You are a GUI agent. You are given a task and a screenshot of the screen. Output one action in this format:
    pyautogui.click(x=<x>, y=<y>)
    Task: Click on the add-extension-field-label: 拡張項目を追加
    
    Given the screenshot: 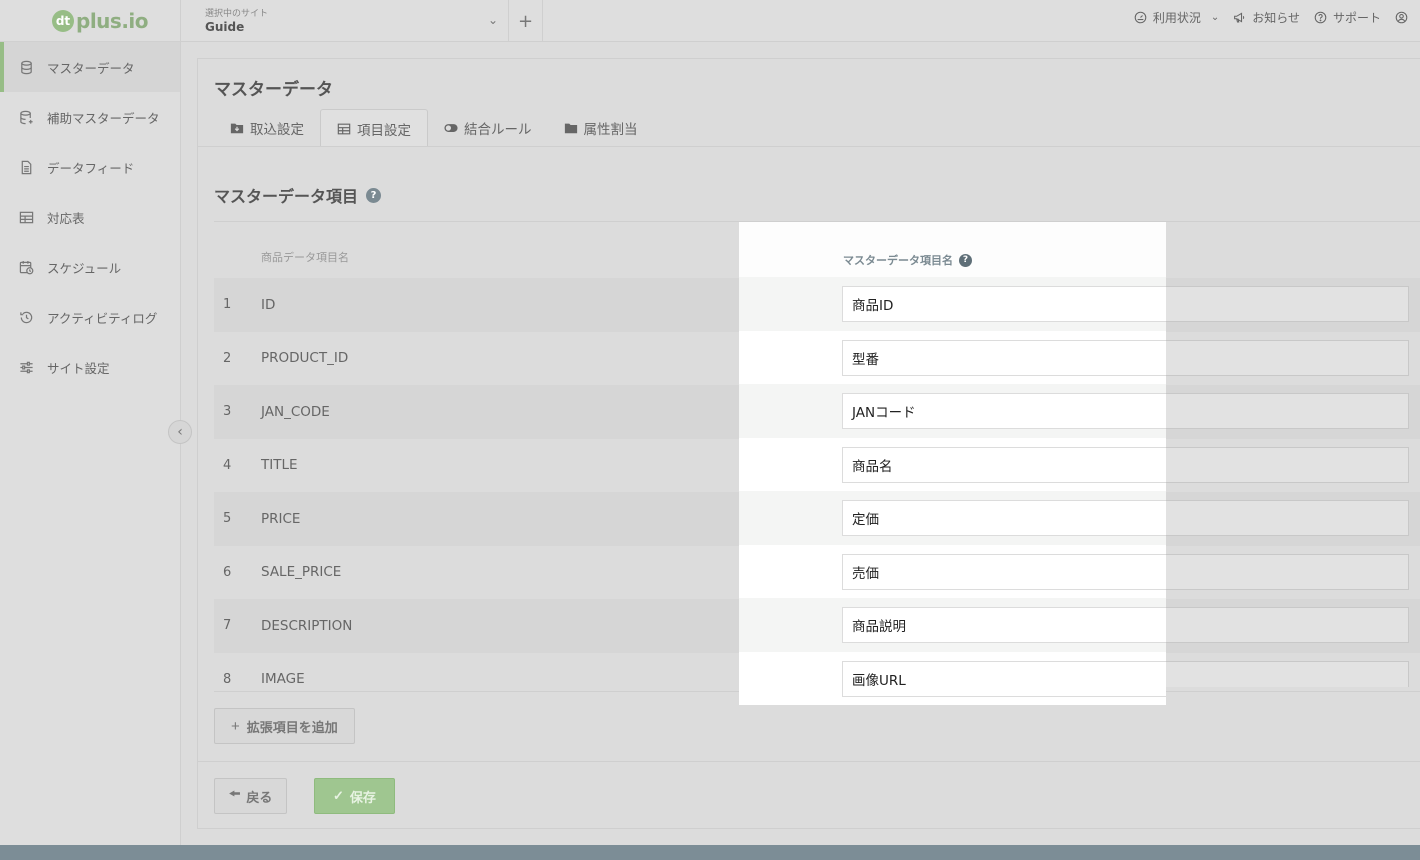 What is the action you would take?
    pyautogui.click(x=292, y=727)
    